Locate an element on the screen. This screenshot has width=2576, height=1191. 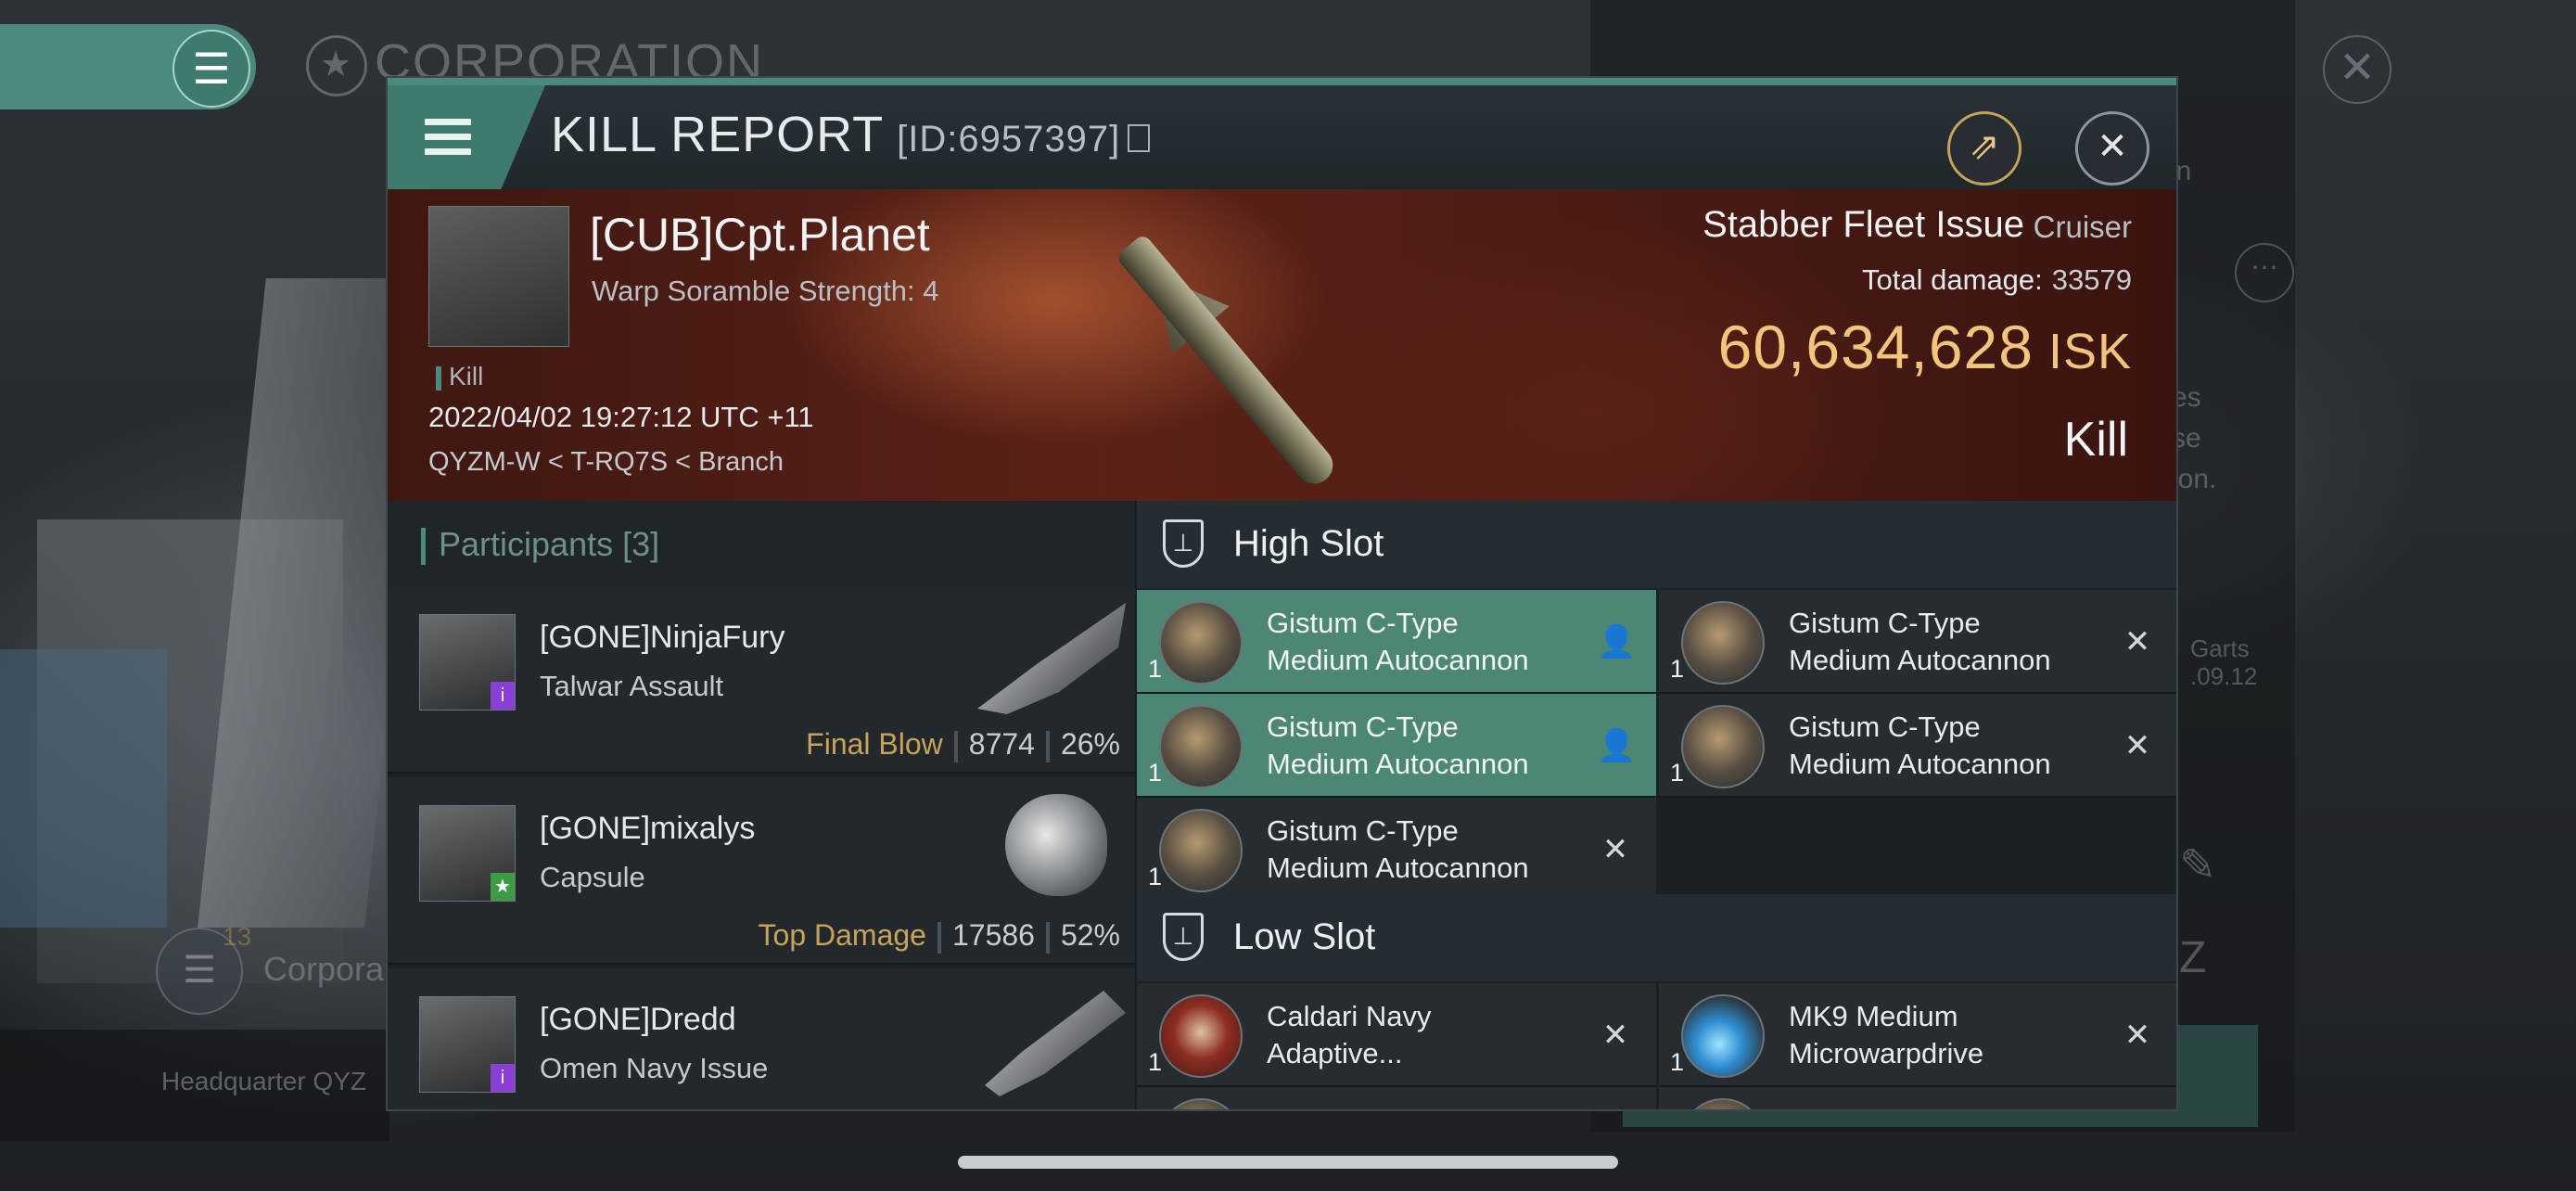
participant-ship-image is located at coordinates (1056, 1043).